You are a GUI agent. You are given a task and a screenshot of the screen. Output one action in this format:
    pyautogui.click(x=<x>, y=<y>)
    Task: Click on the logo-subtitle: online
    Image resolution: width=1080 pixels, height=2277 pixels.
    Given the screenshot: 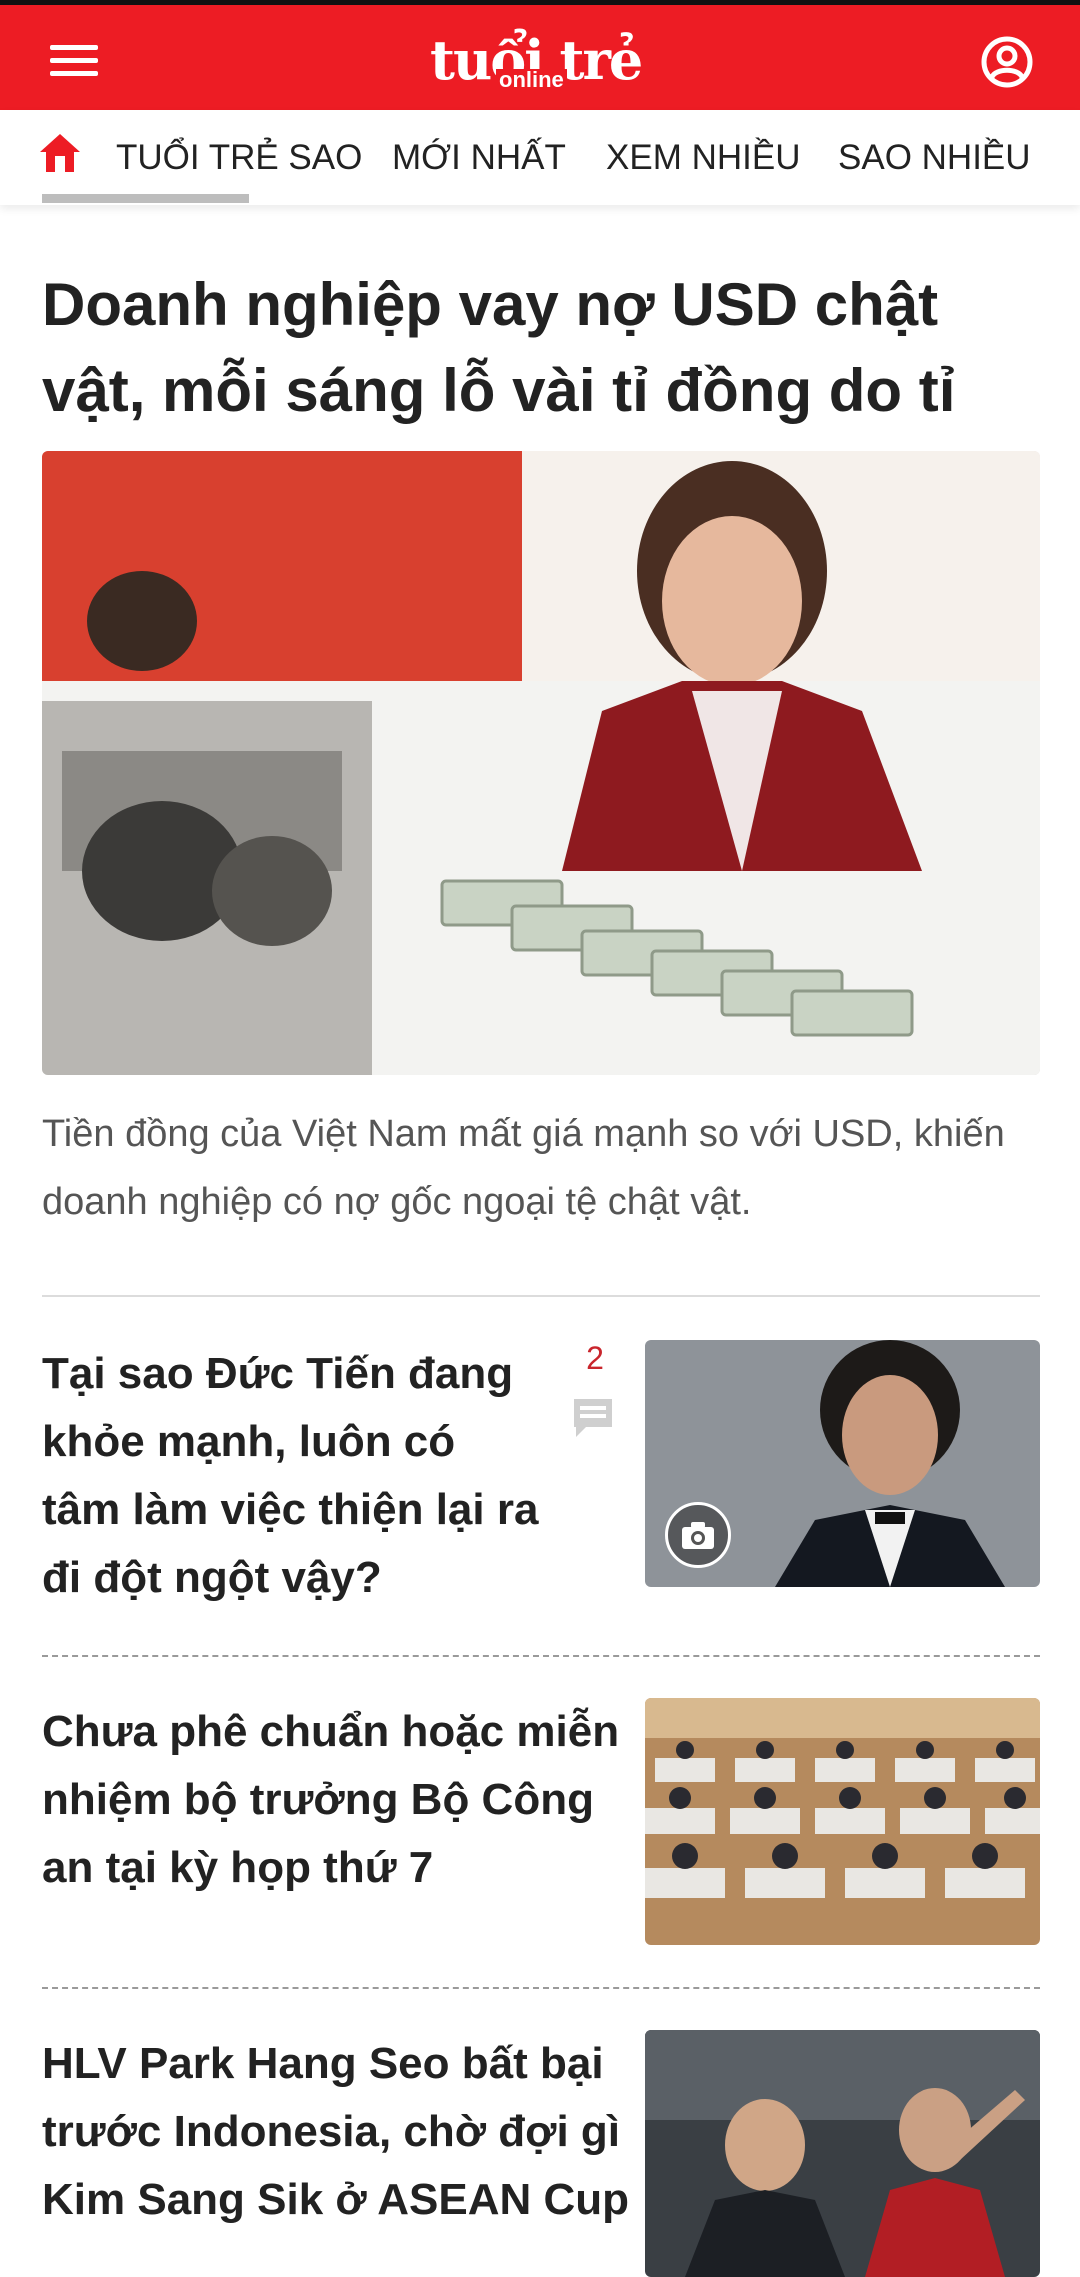 What is the action you would take?
    pyautogui.click(x=531, y=80)
    